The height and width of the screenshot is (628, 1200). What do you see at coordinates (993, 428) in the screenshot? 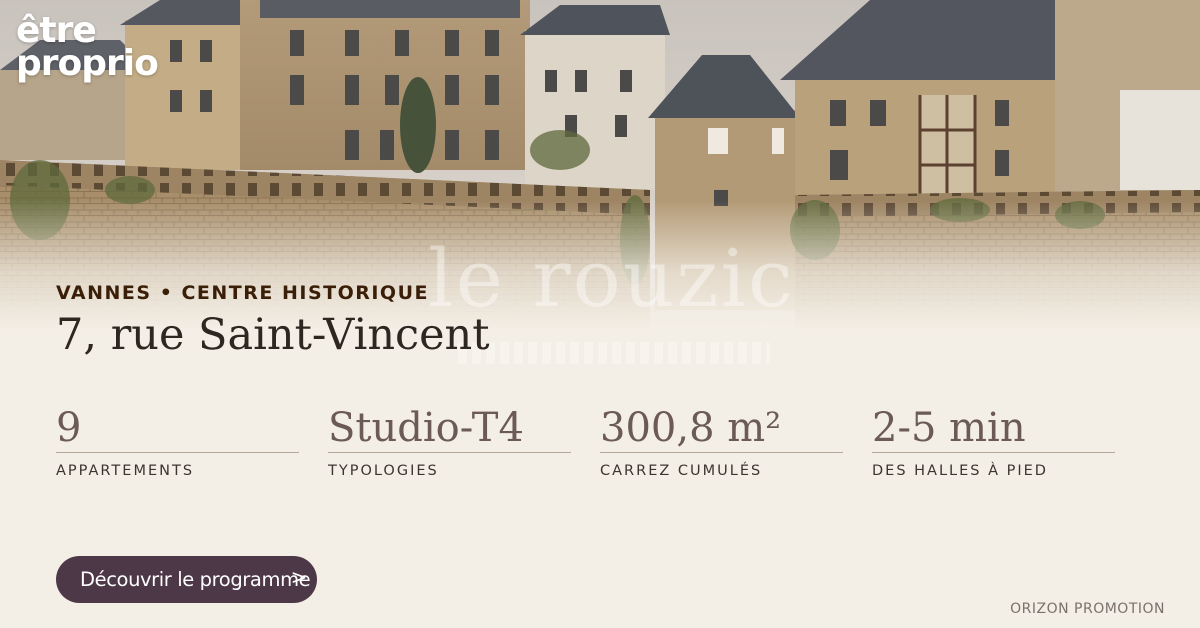
I see `stat-value: 2-5 min` at bounding box center [993, 428].